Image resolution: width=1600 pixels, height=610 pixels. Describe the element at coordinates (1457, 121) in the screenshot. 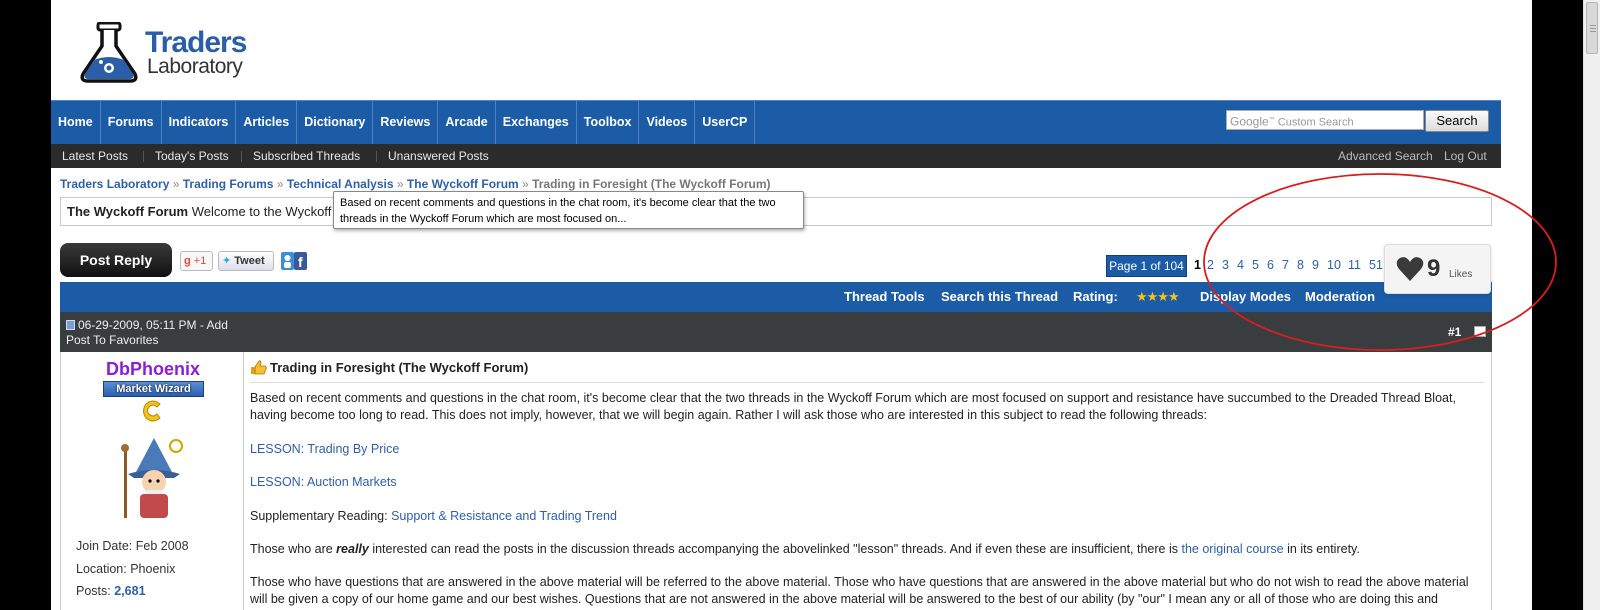

I see `search-button: Search` at that location.